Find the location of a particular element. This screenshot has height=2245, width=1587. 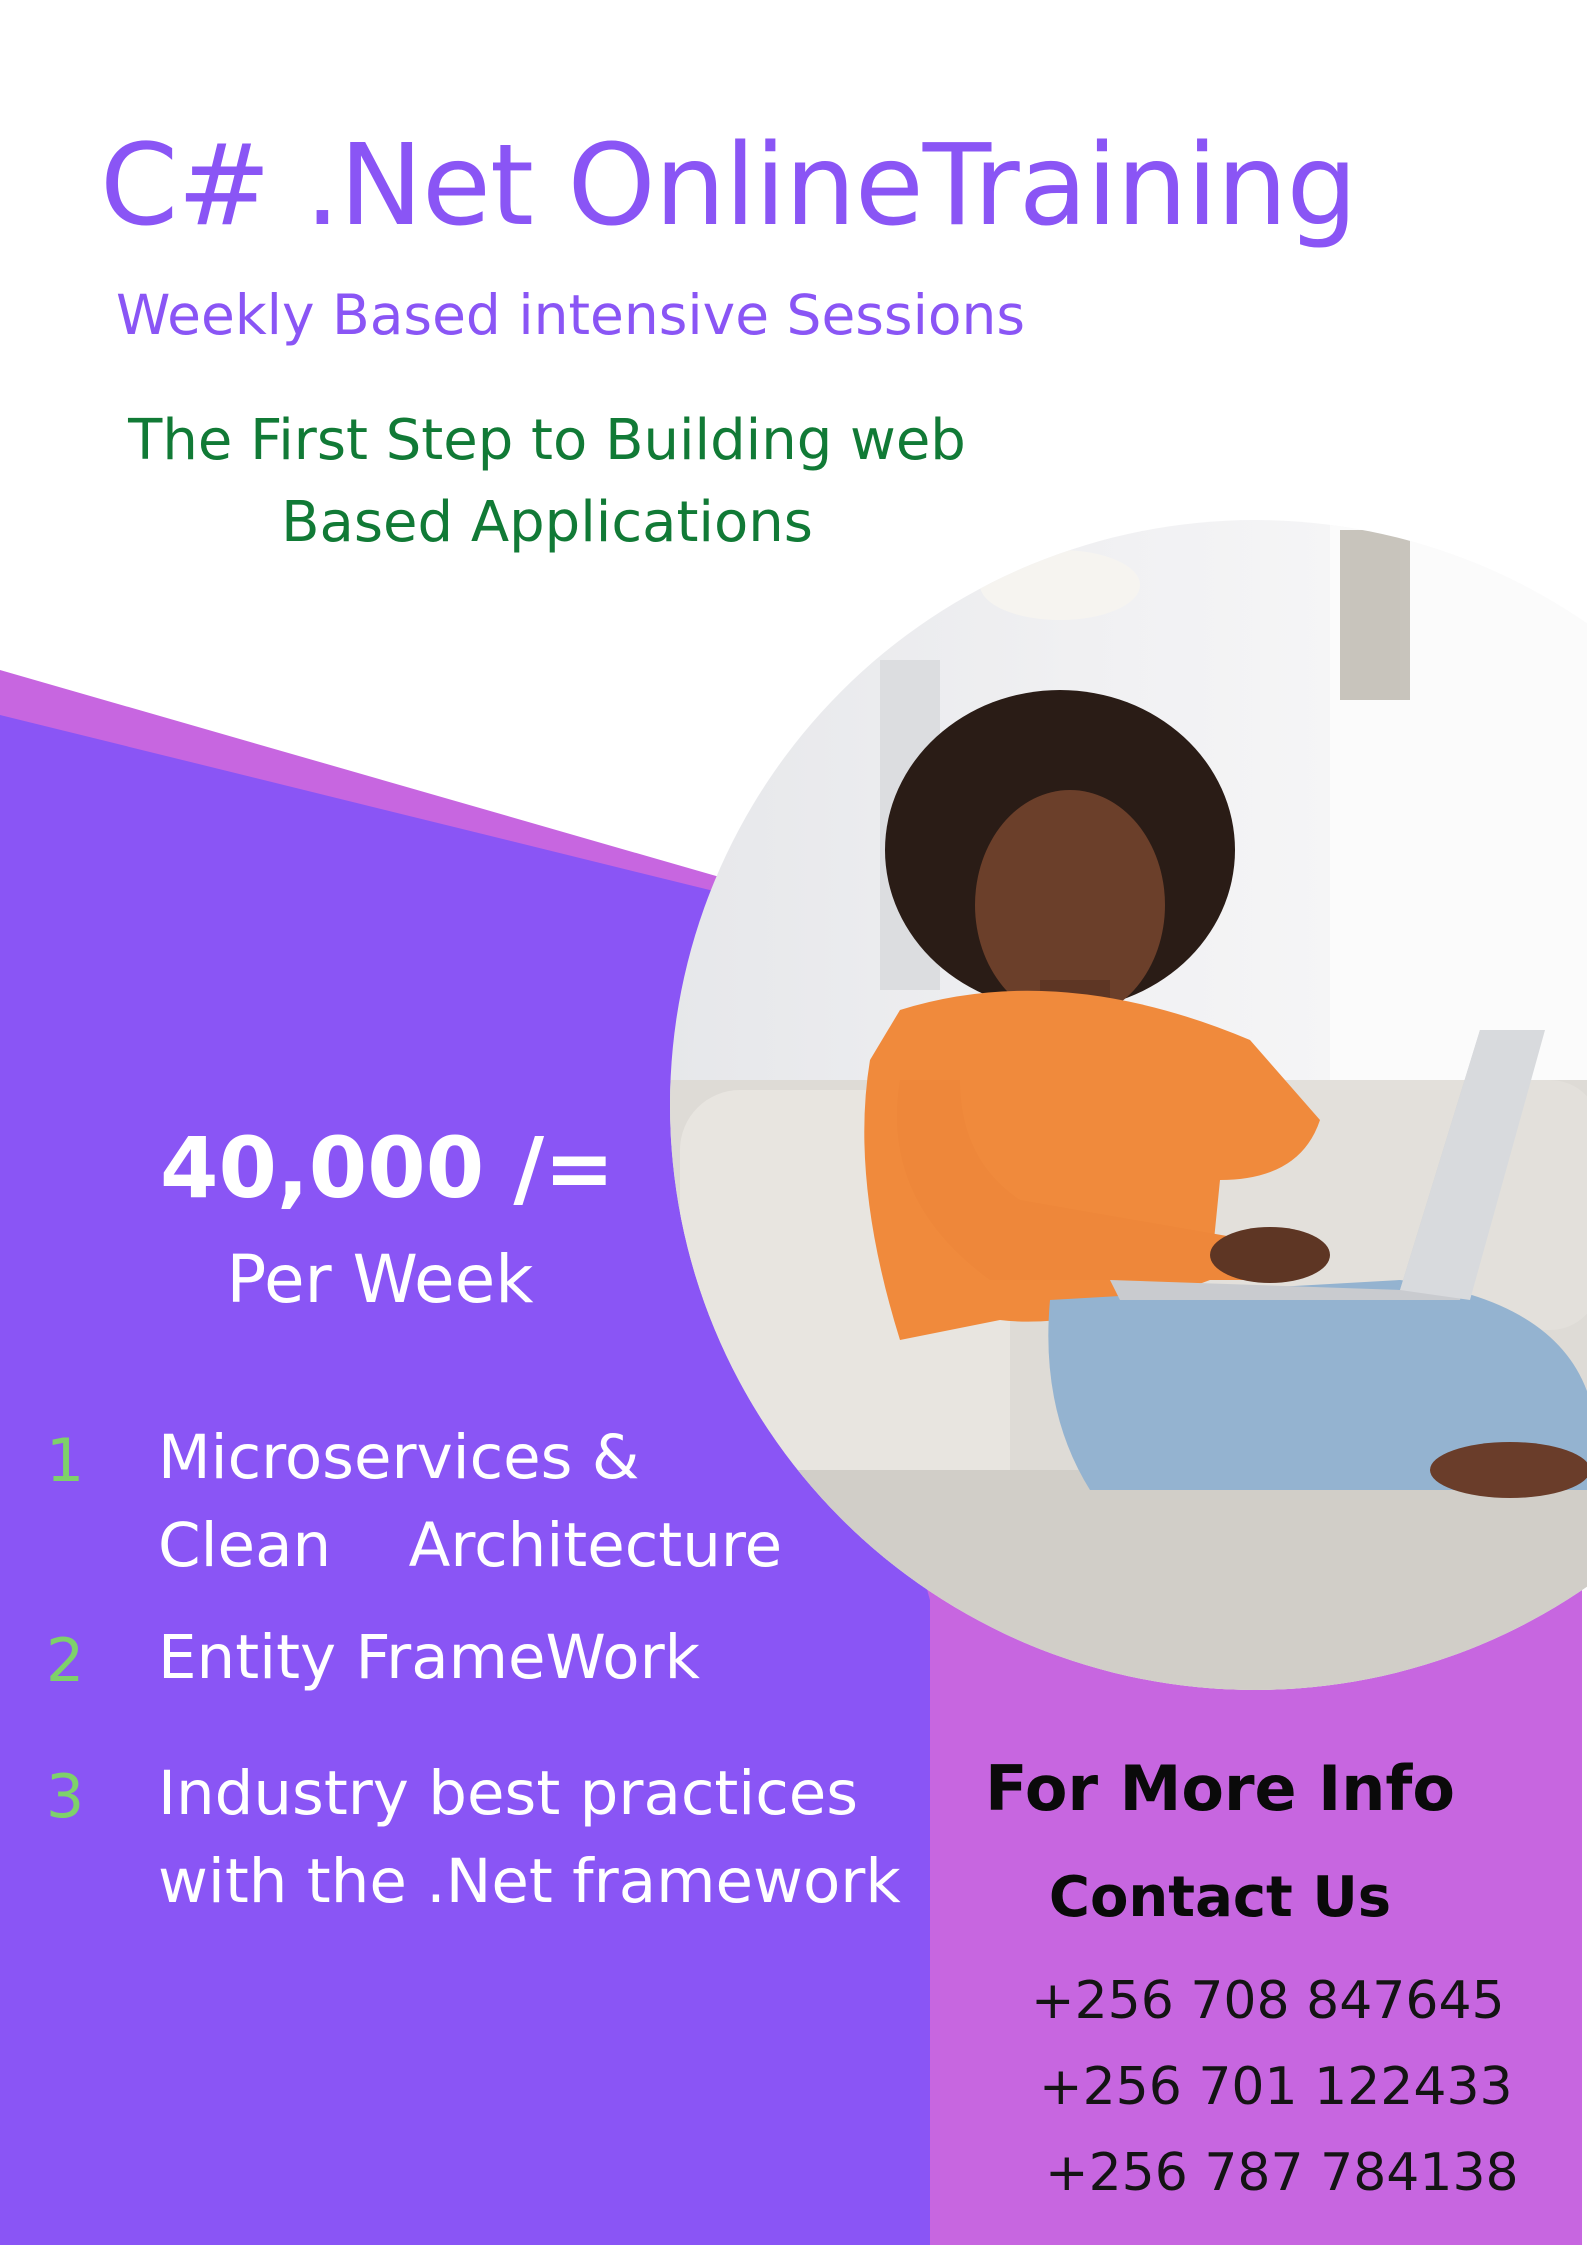

phone-number: +256 708 847645 is located at coordinates (1268, 2001).